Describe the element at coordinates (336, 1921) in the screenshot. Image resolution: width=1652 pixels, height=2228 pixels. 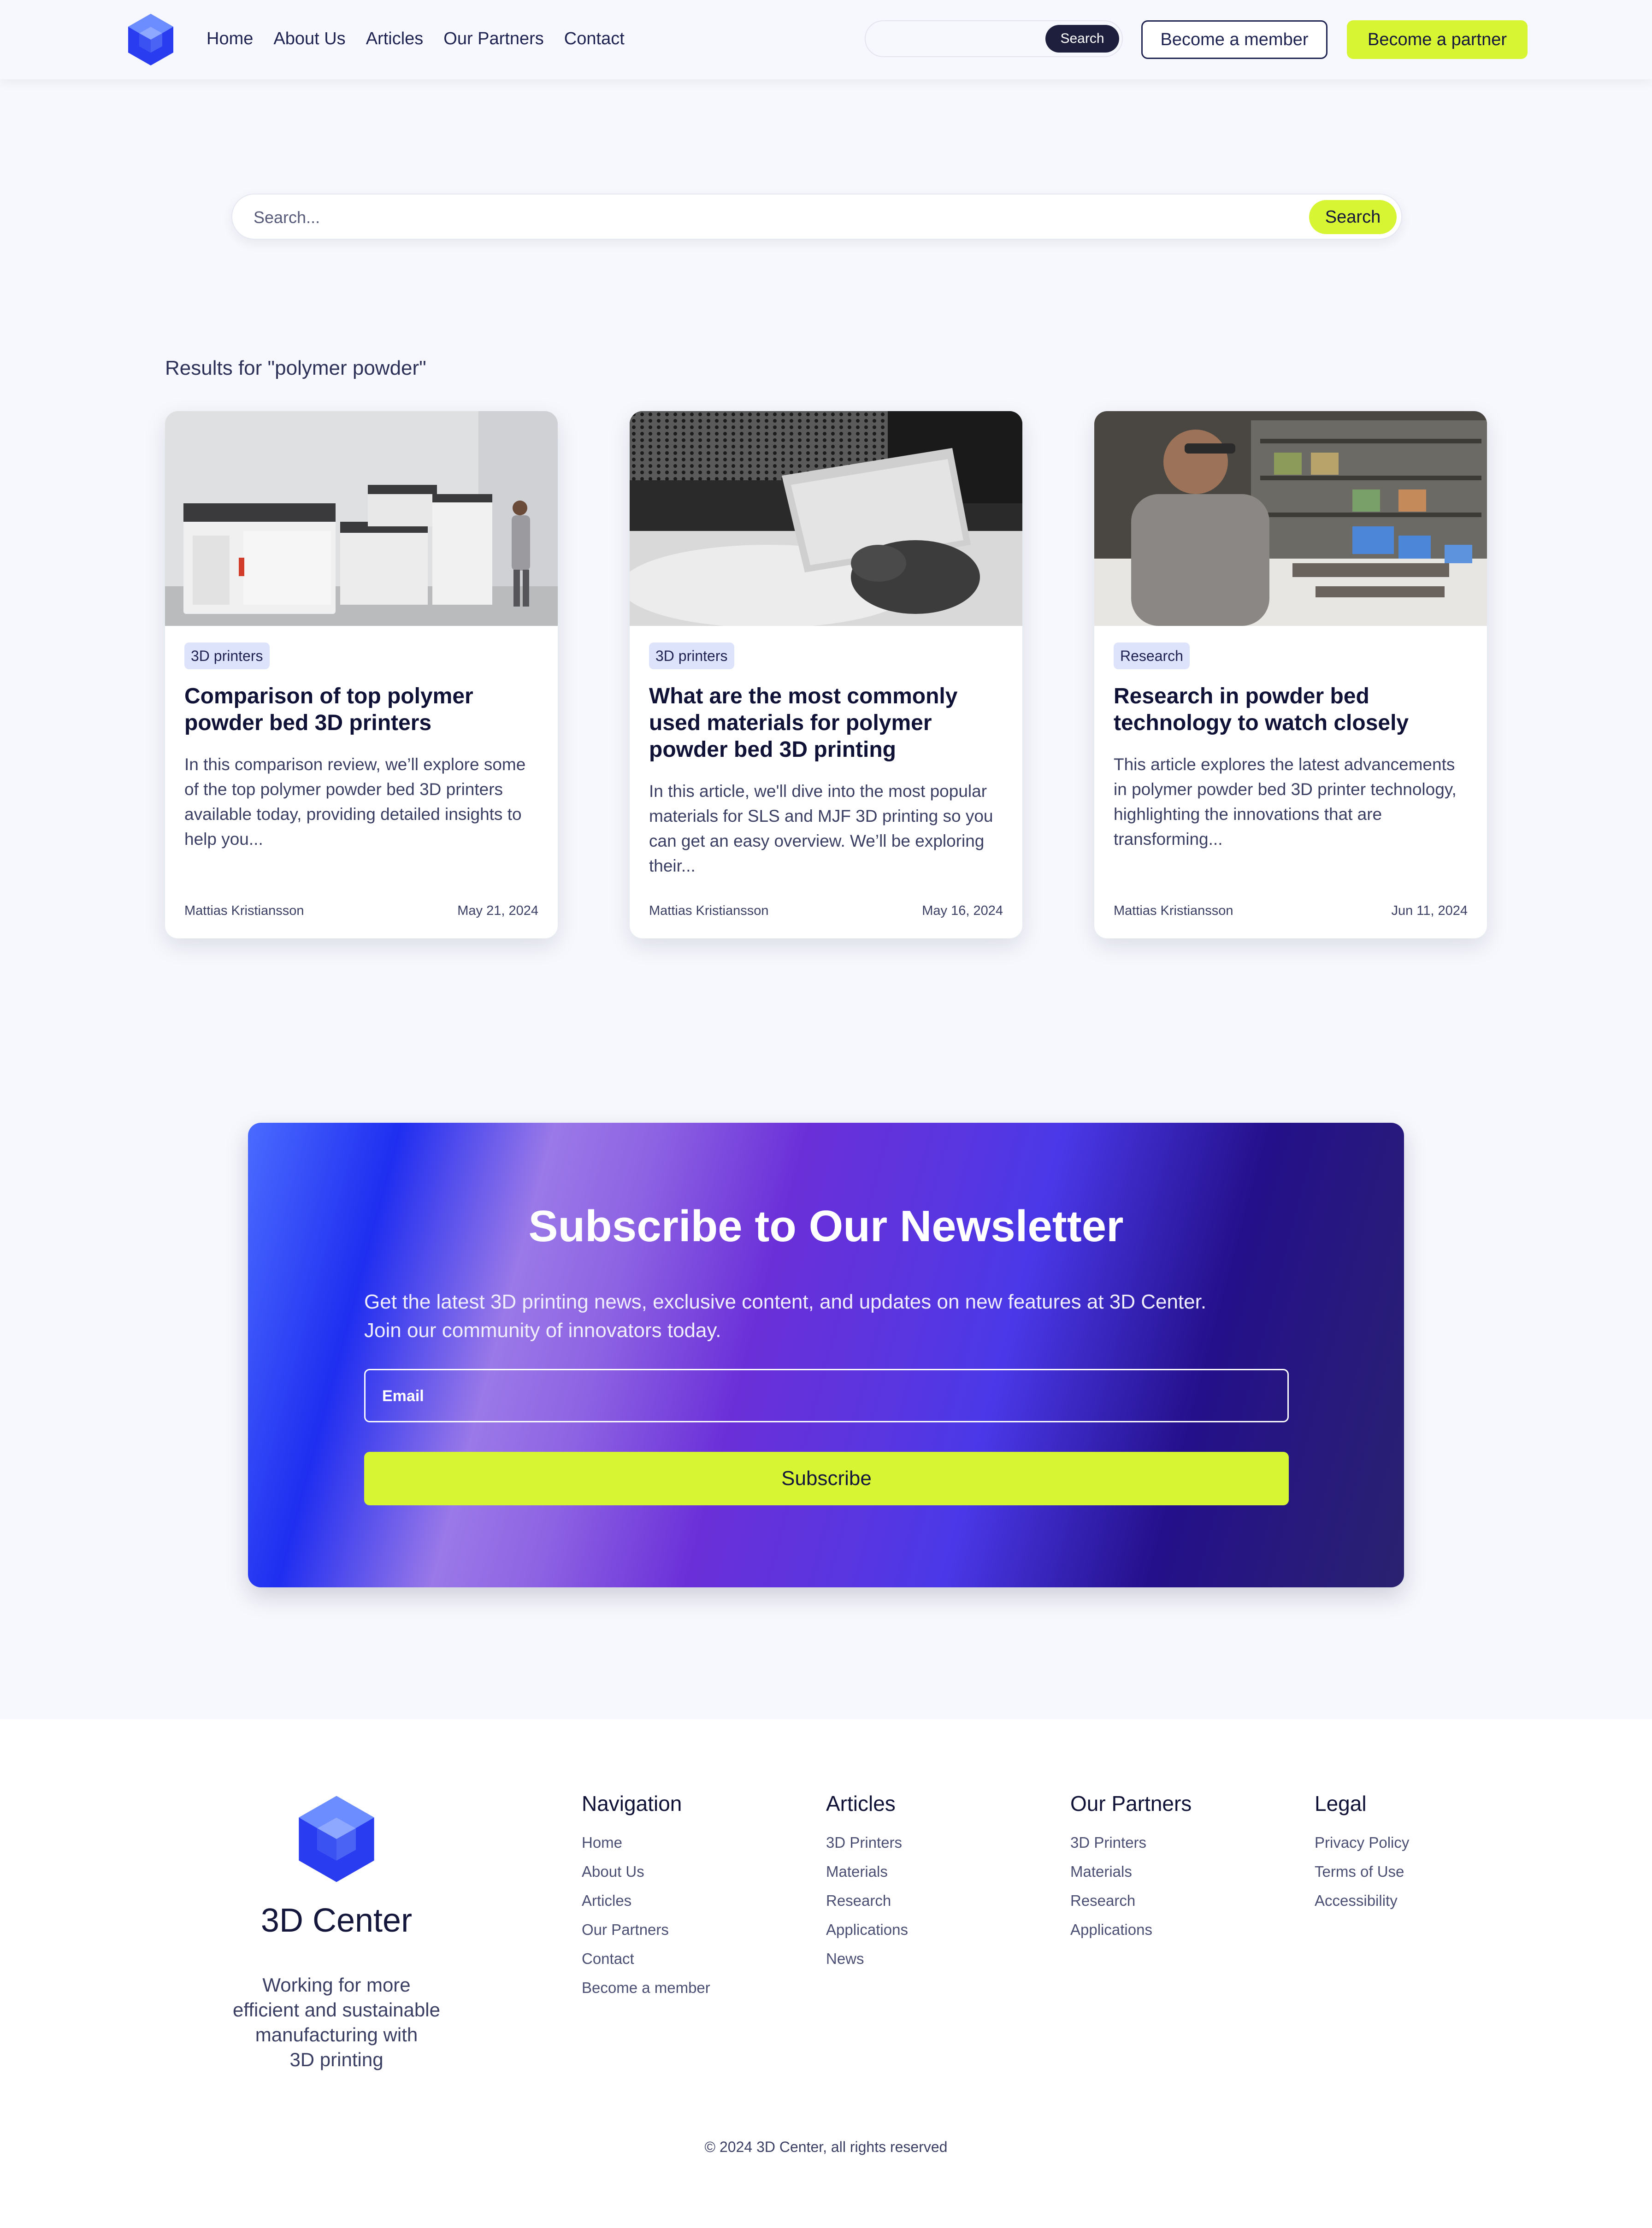
I see `footer-brand: 3D Center` at that location.